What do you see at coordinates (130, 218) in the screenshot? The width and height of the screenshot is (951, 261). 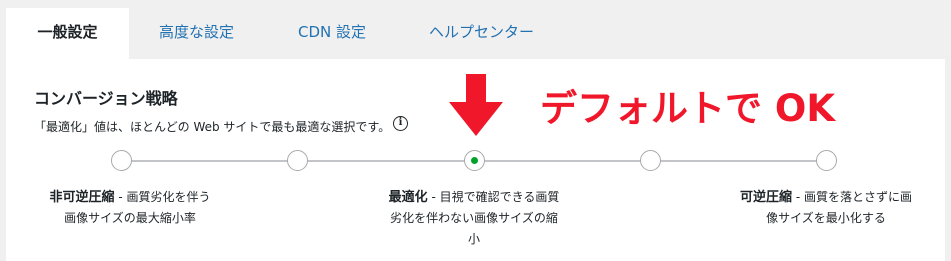 I see `option-desc-2: 画像サイズの最大縮小率` at bounding box center [130, 218].